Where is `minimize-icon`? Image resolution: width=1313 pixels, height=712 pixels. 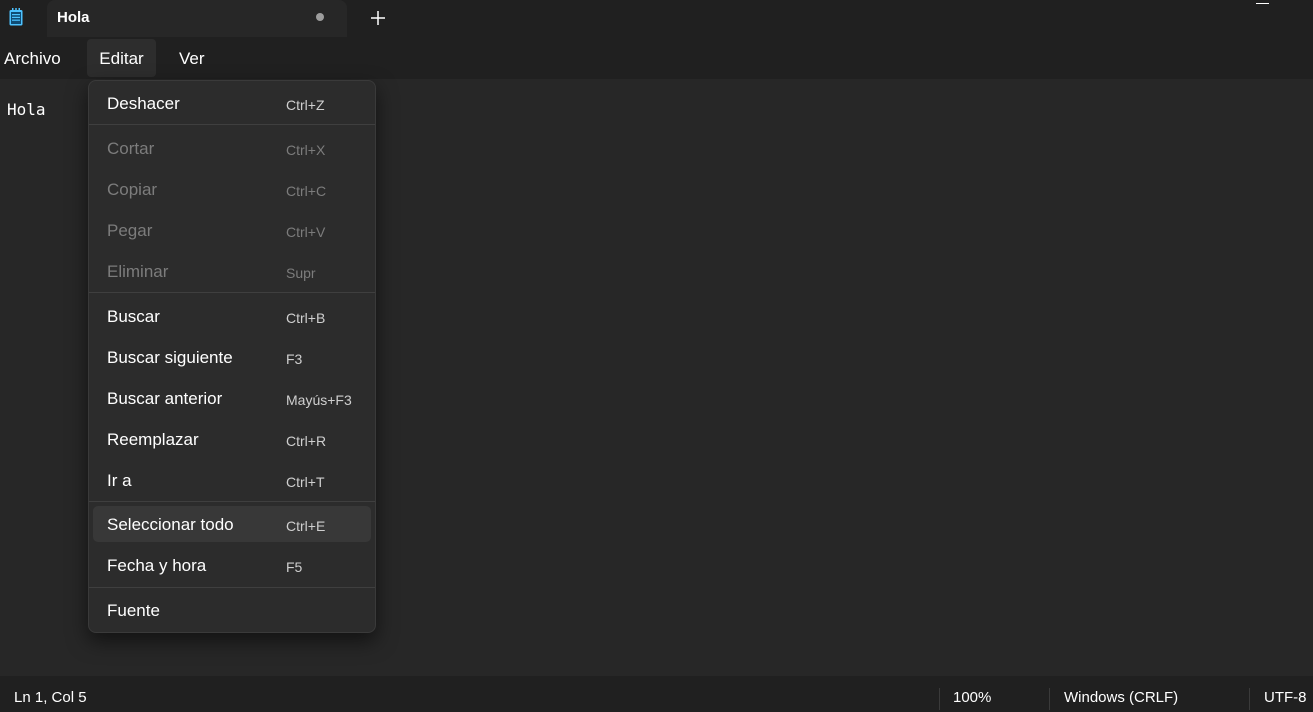 minimize-icon is located at coordinates (1262, 3).